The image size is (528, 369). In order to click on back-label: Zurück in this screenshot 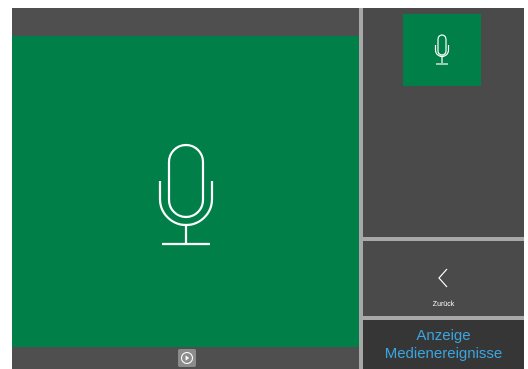, I will do `click(443, 304)`.